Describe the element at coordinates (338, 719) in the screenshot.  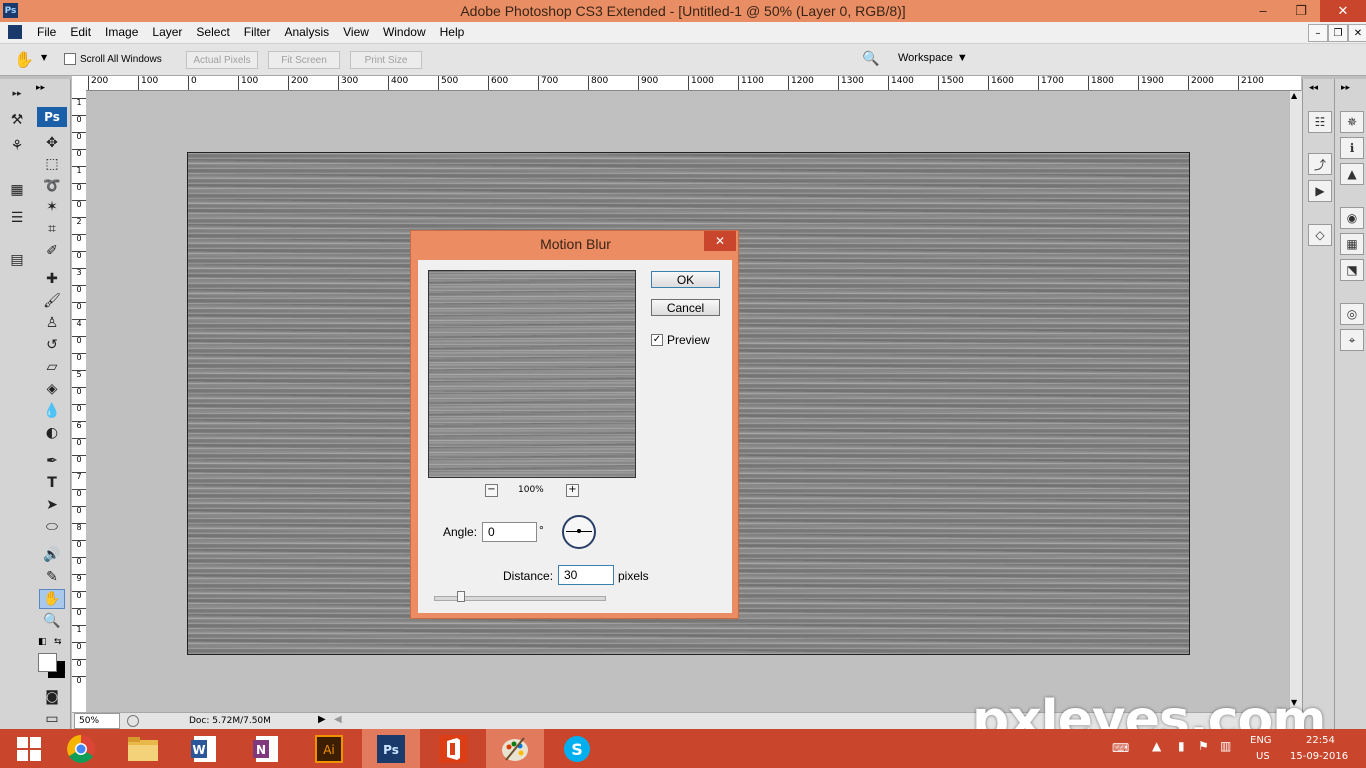
I see `scroll-left-icon: ◀` at that location.